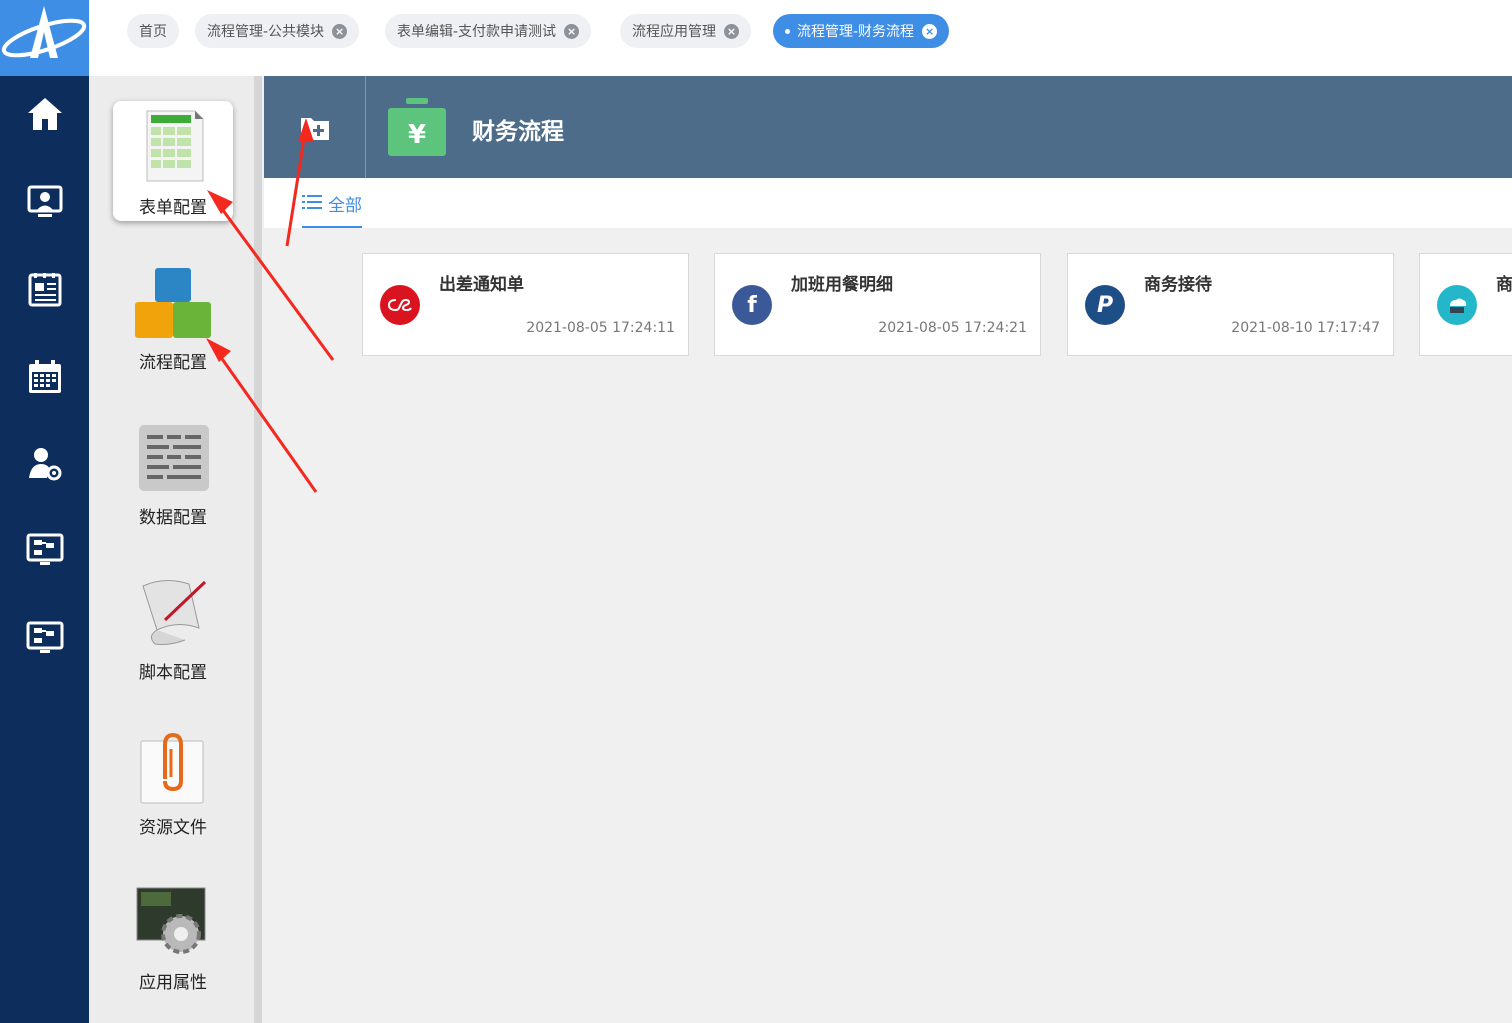 This screenshot has height=1023, width=1512. What do you see at coordinates (752, 305) in the screenshot?
I see `facebook-icon: f` at bounding box center [752, 305].